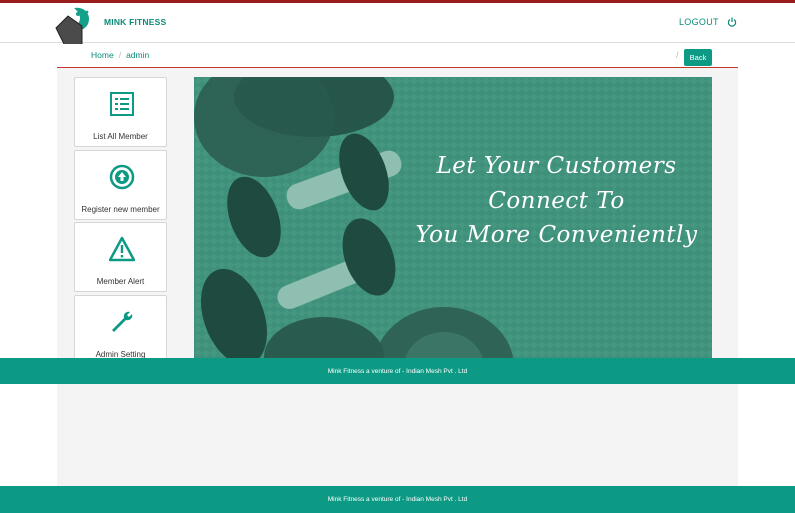 This screenshot has width=795, height=513. What do you see at coordinates (122, 321) in the screenshot?
I see `wrench-icon` at bounding box center [122, 321].